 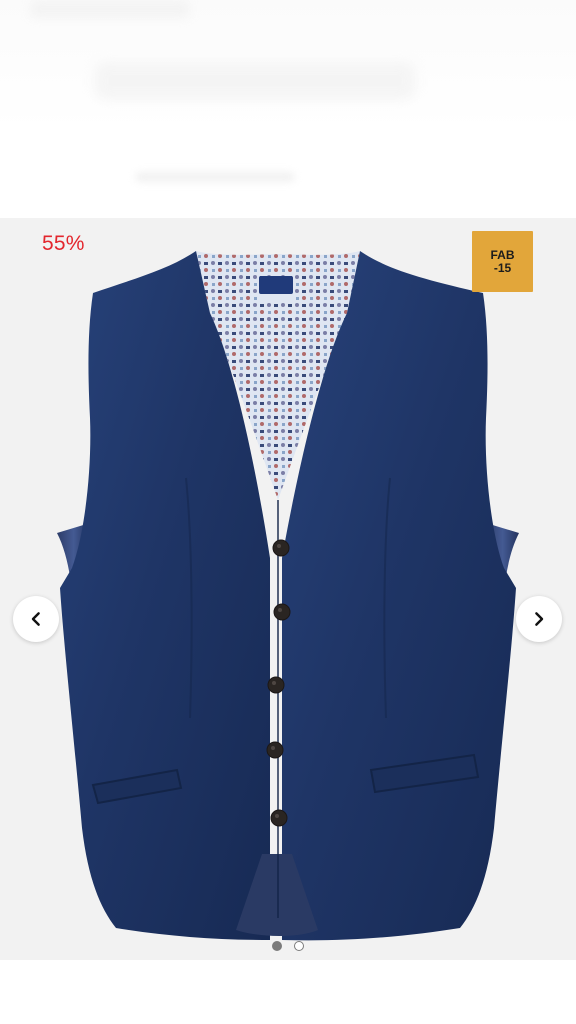 What do you see at coordinates (63, 243) in the screenshot?
I see `discount-badge: 55%` at bounding box center [63, 243].